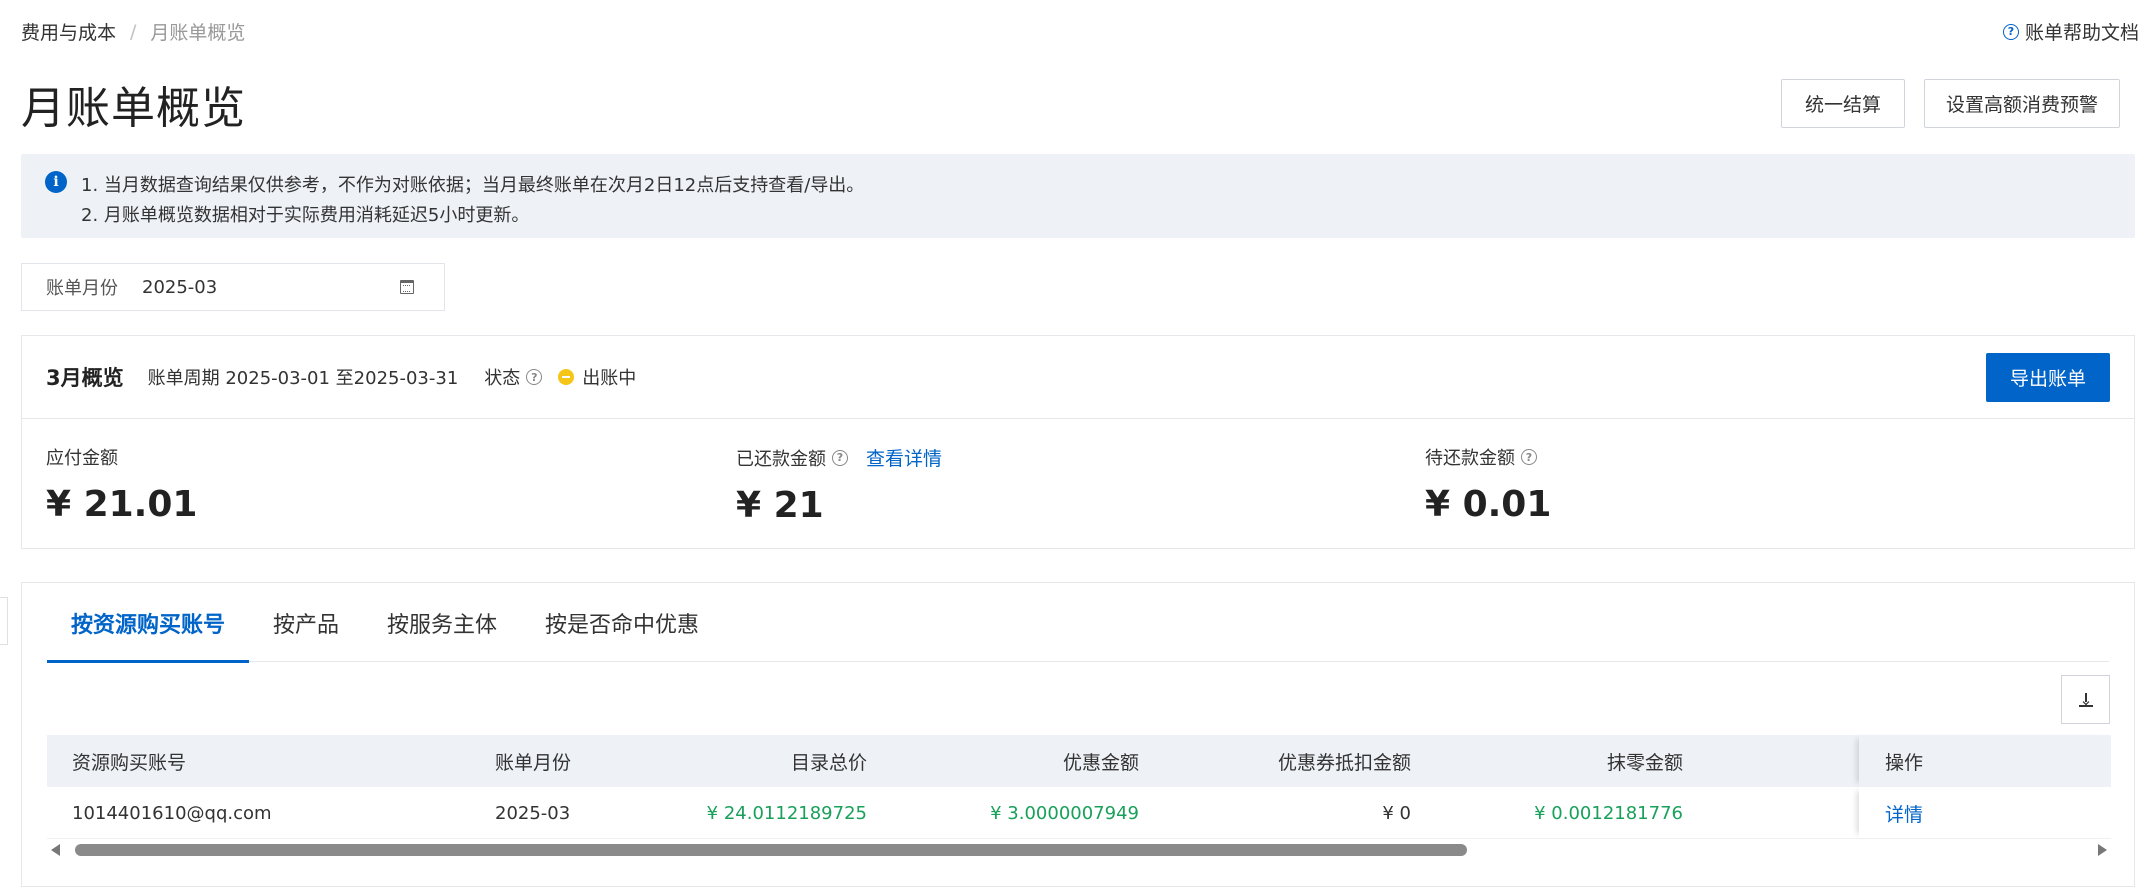  What do you see at coordinates (2102, 850) in the screenshot?
I see `scroll-right-arrow-icon` at bounding box center [2102, 850].